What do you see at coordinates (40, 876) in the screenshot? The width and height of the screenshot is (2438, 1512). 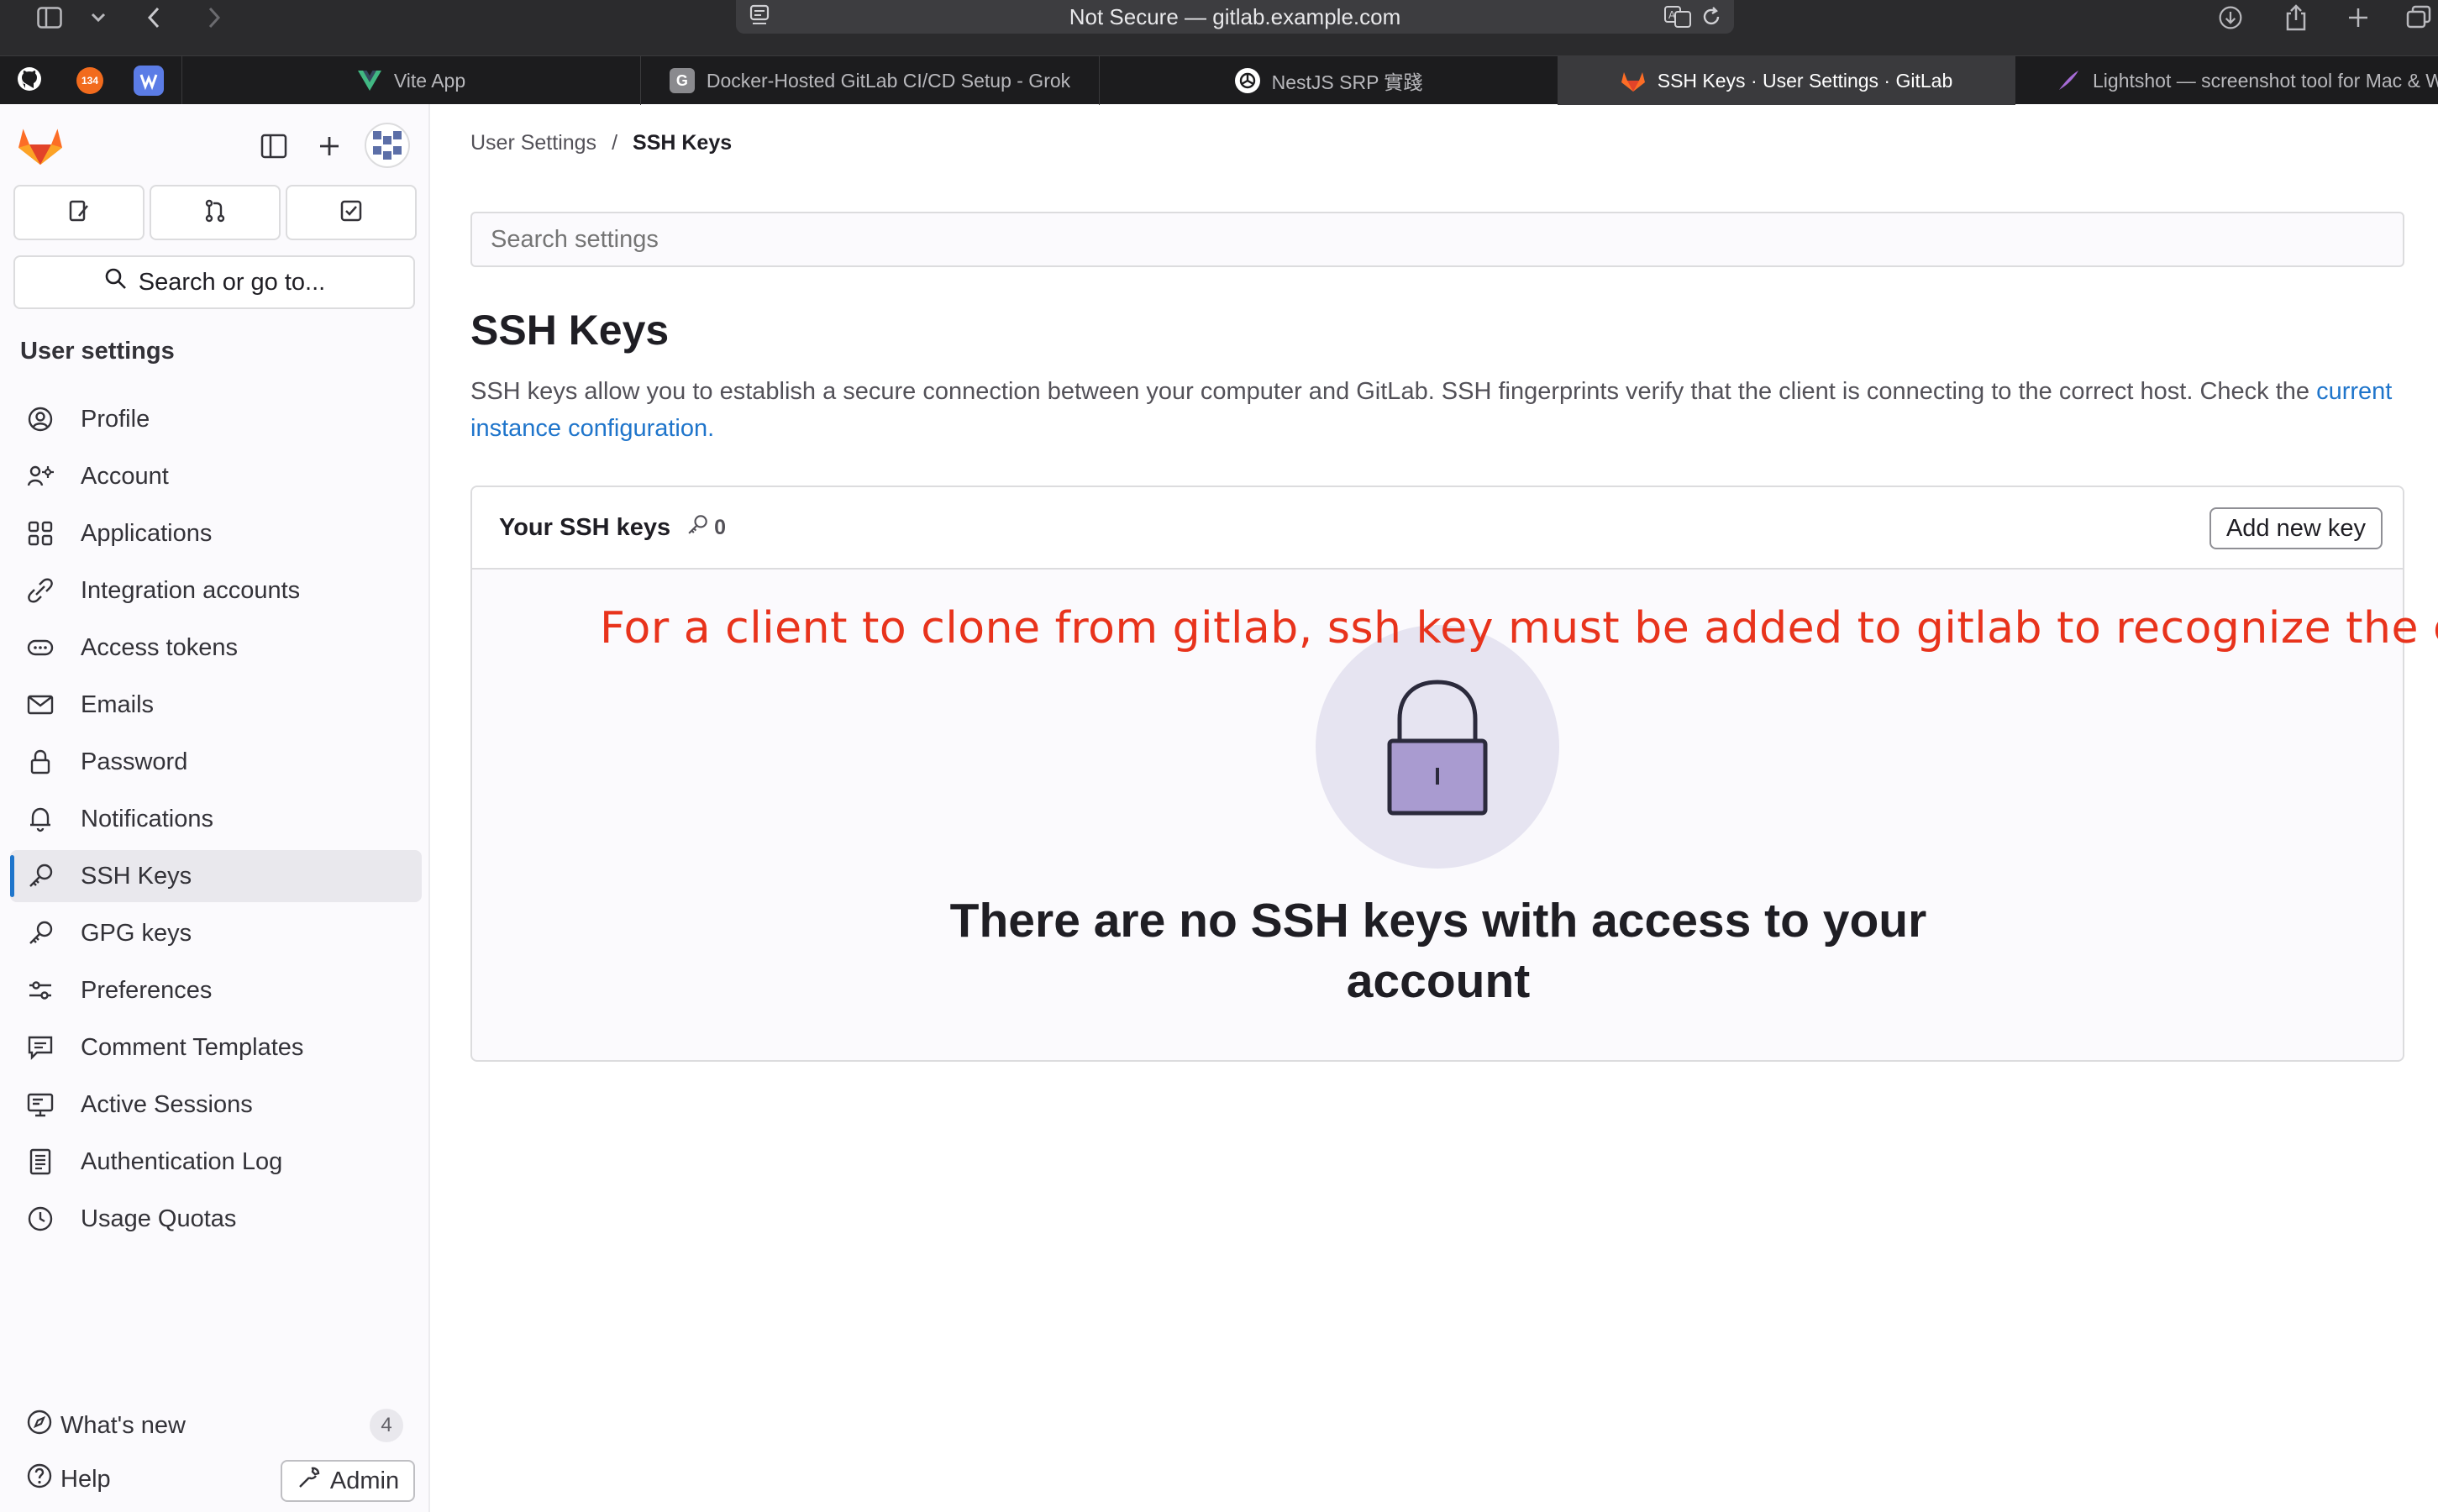 I see `key-icon` at bounding box center [40, 876].